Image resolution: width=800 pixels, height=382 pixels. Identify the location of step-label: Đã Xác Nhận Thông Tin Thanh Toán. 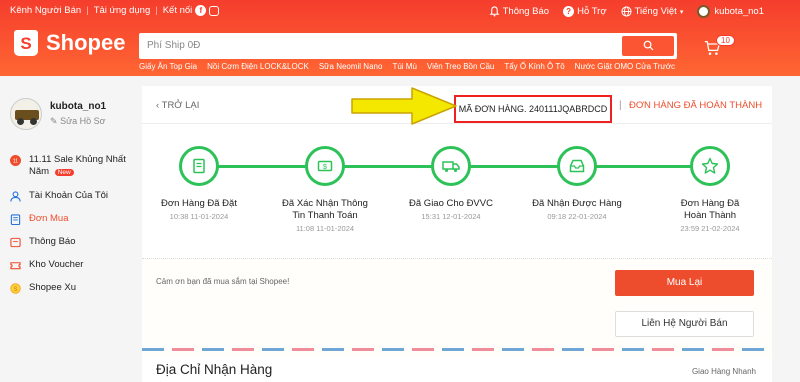
(325, 209).